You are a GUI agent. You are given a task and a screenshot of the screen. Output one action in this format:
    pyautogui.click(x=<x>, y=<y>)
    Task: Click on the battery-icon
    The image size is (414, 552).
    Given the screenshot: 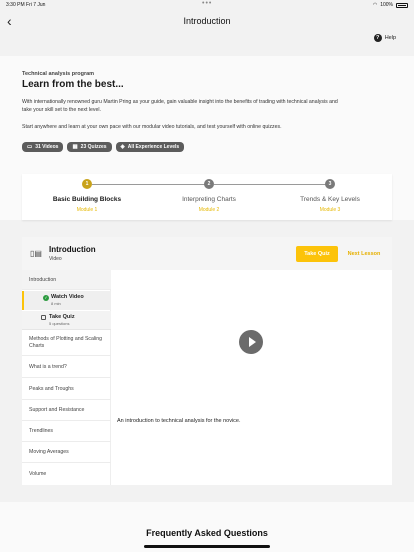 What is the action you would take?
    pyautogui.click(x=402, y=5)
    